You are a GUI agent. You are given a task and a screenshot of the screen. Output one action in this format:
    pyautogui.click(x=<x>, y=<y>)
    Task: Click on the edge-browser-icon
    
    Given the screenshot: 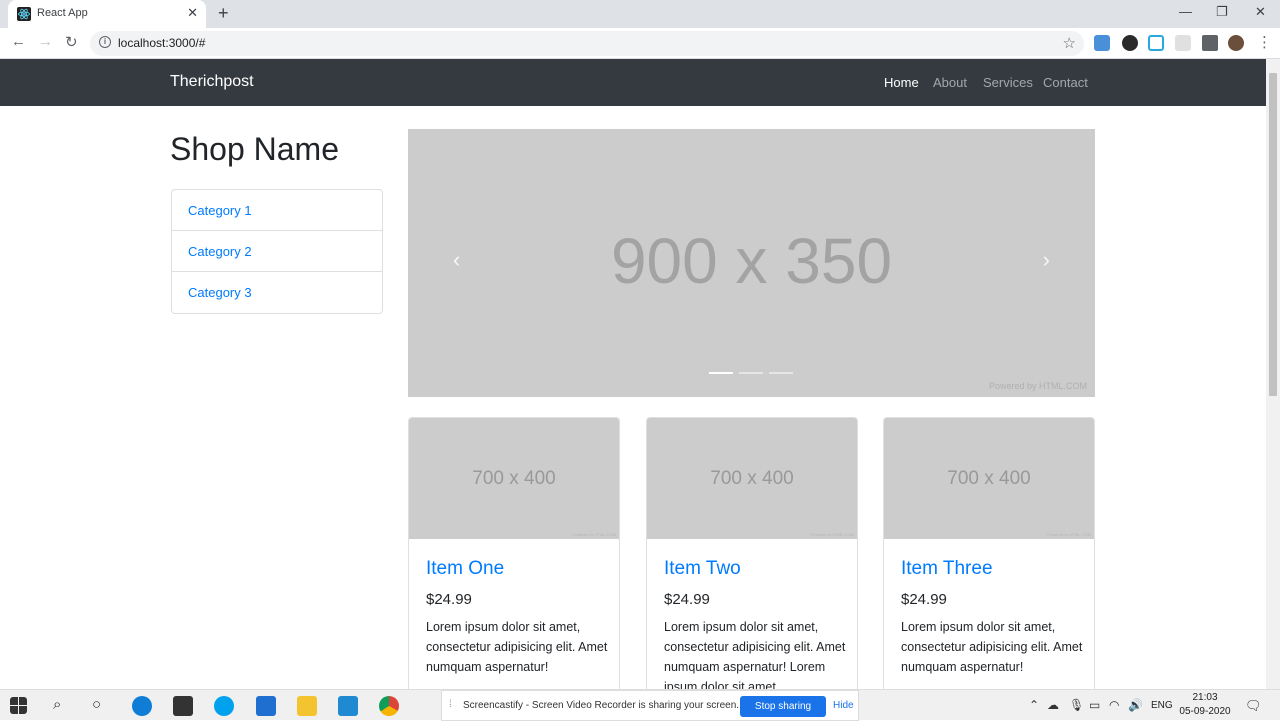 What is the action you would take?
    pyautogui.click(x=142, y=706)
    